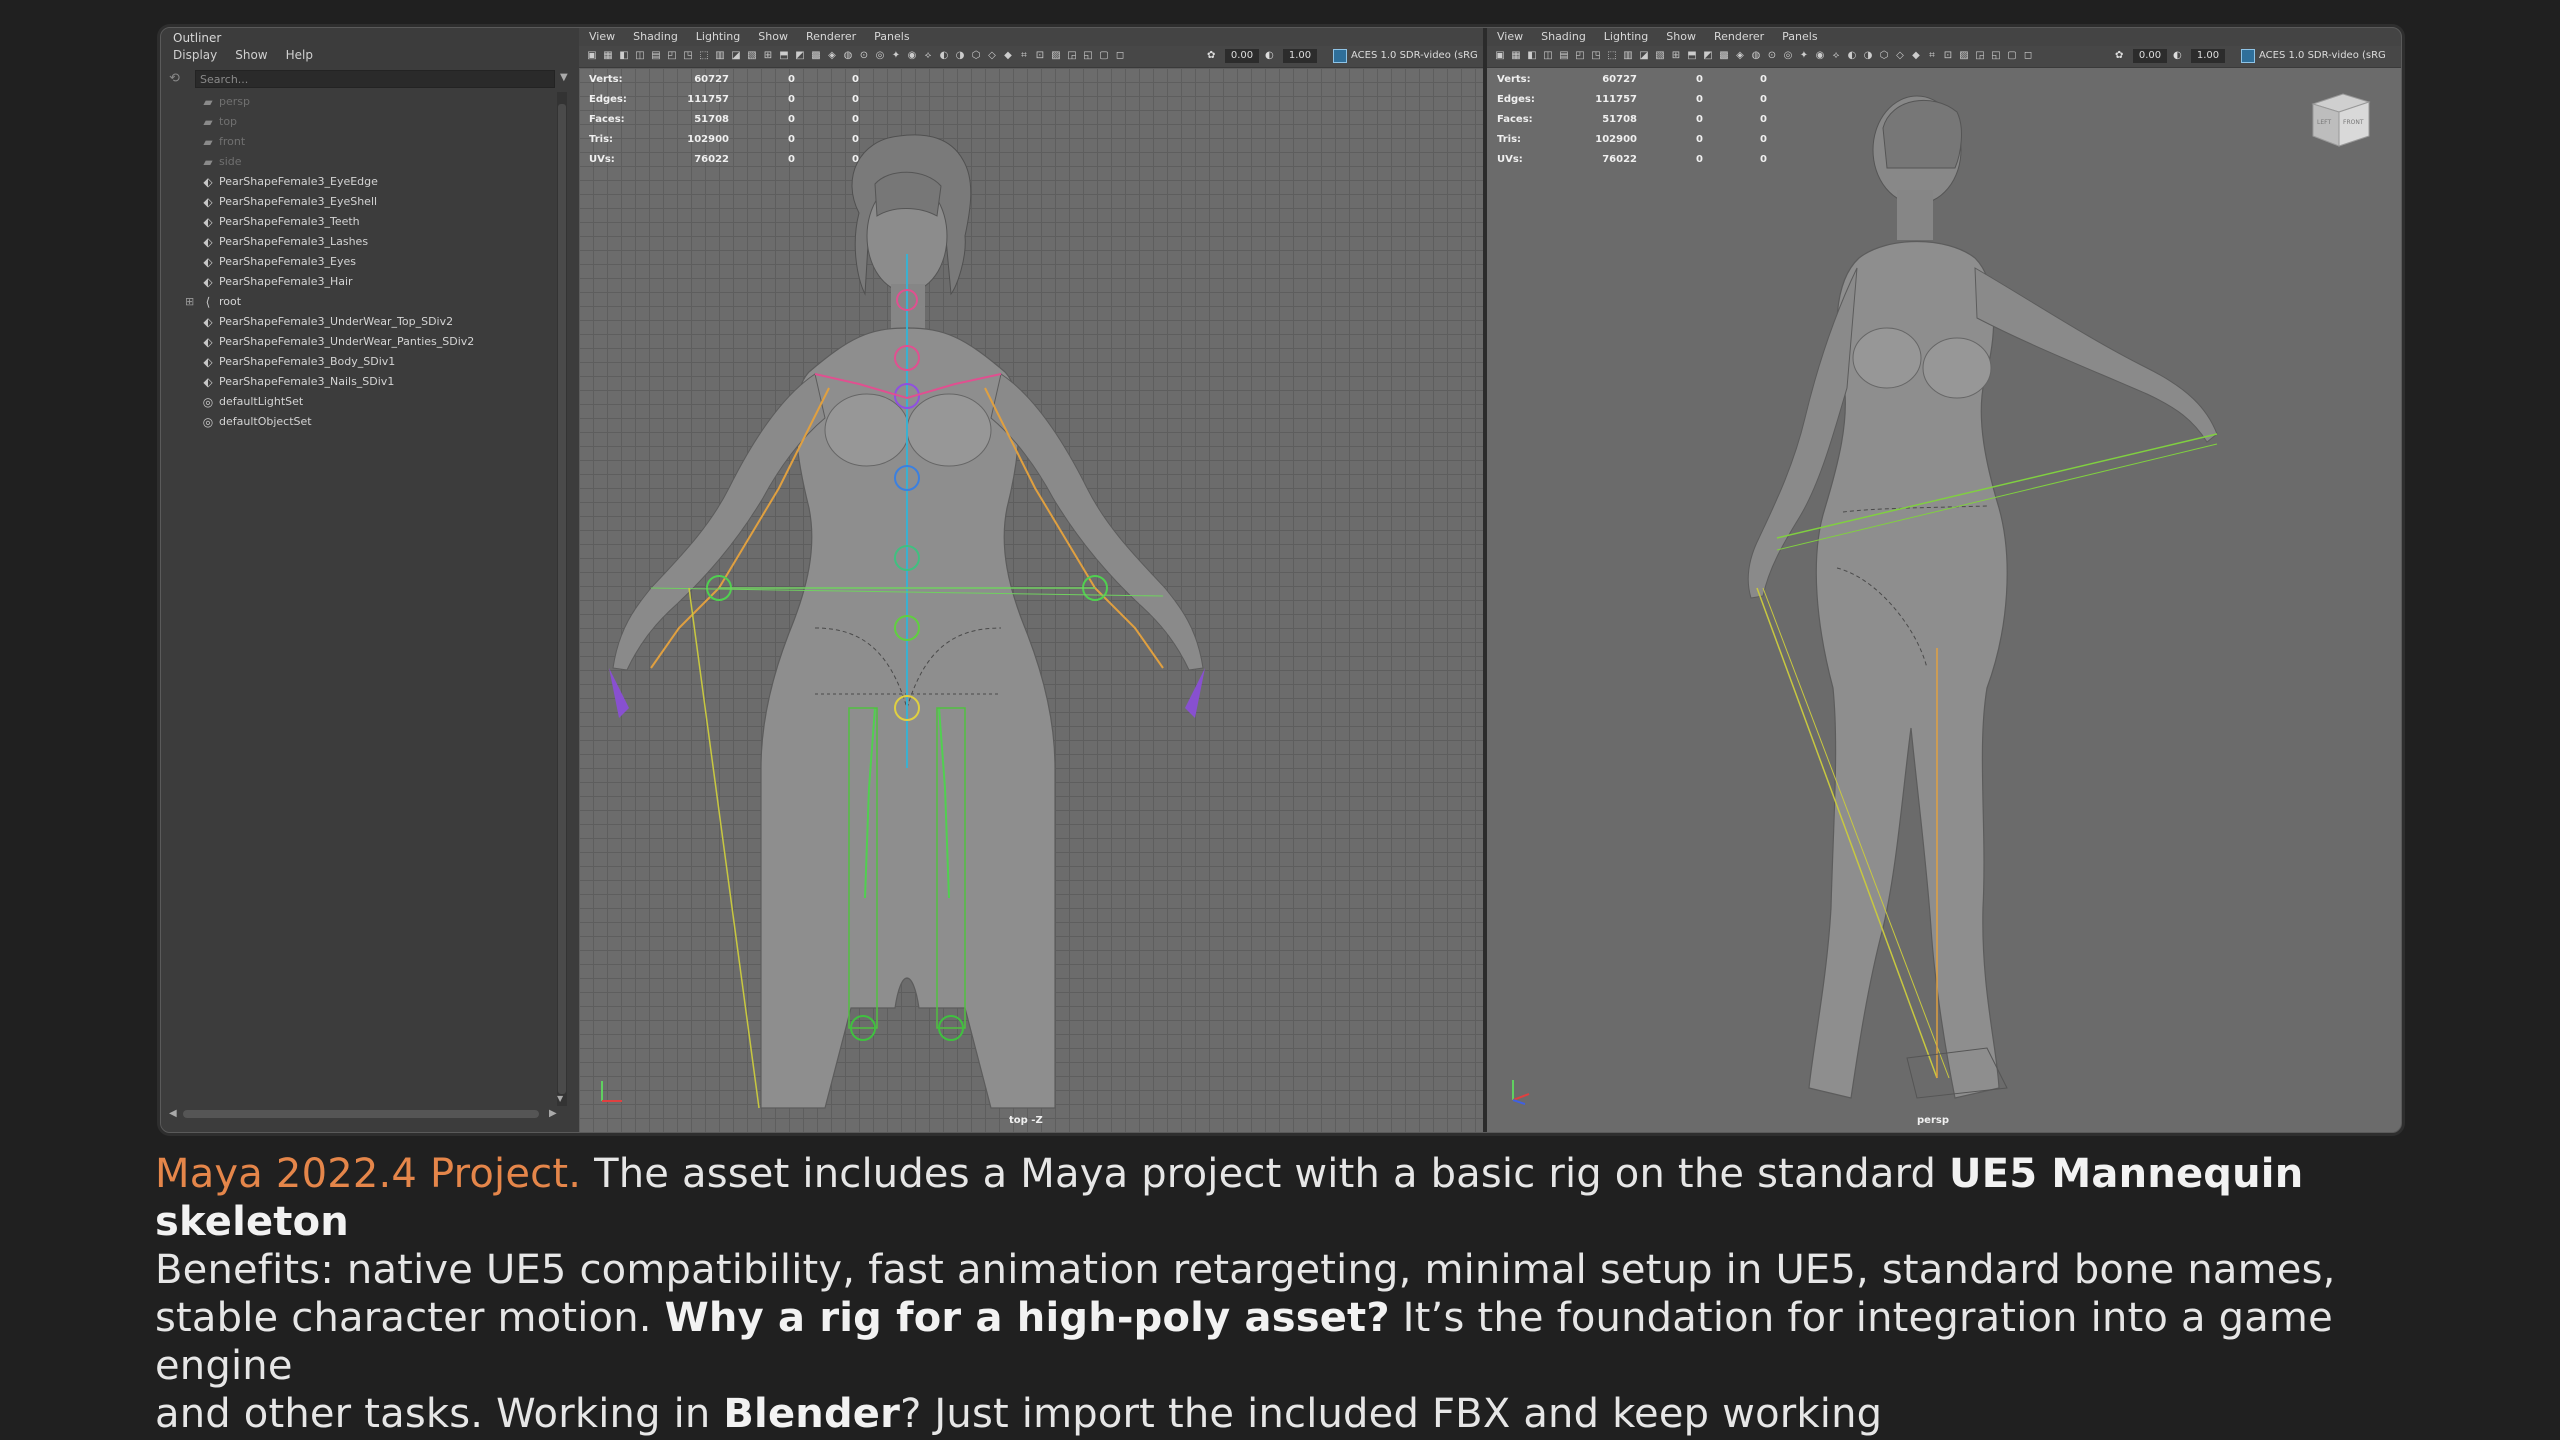 The image size is (2560, 1440). What do you see at coordinates (375, 362) in the screenshot?
I see `outliner-item: ⬖ PearShapeFemale3_Body_SDiv1` at bounding box center [375, 362].